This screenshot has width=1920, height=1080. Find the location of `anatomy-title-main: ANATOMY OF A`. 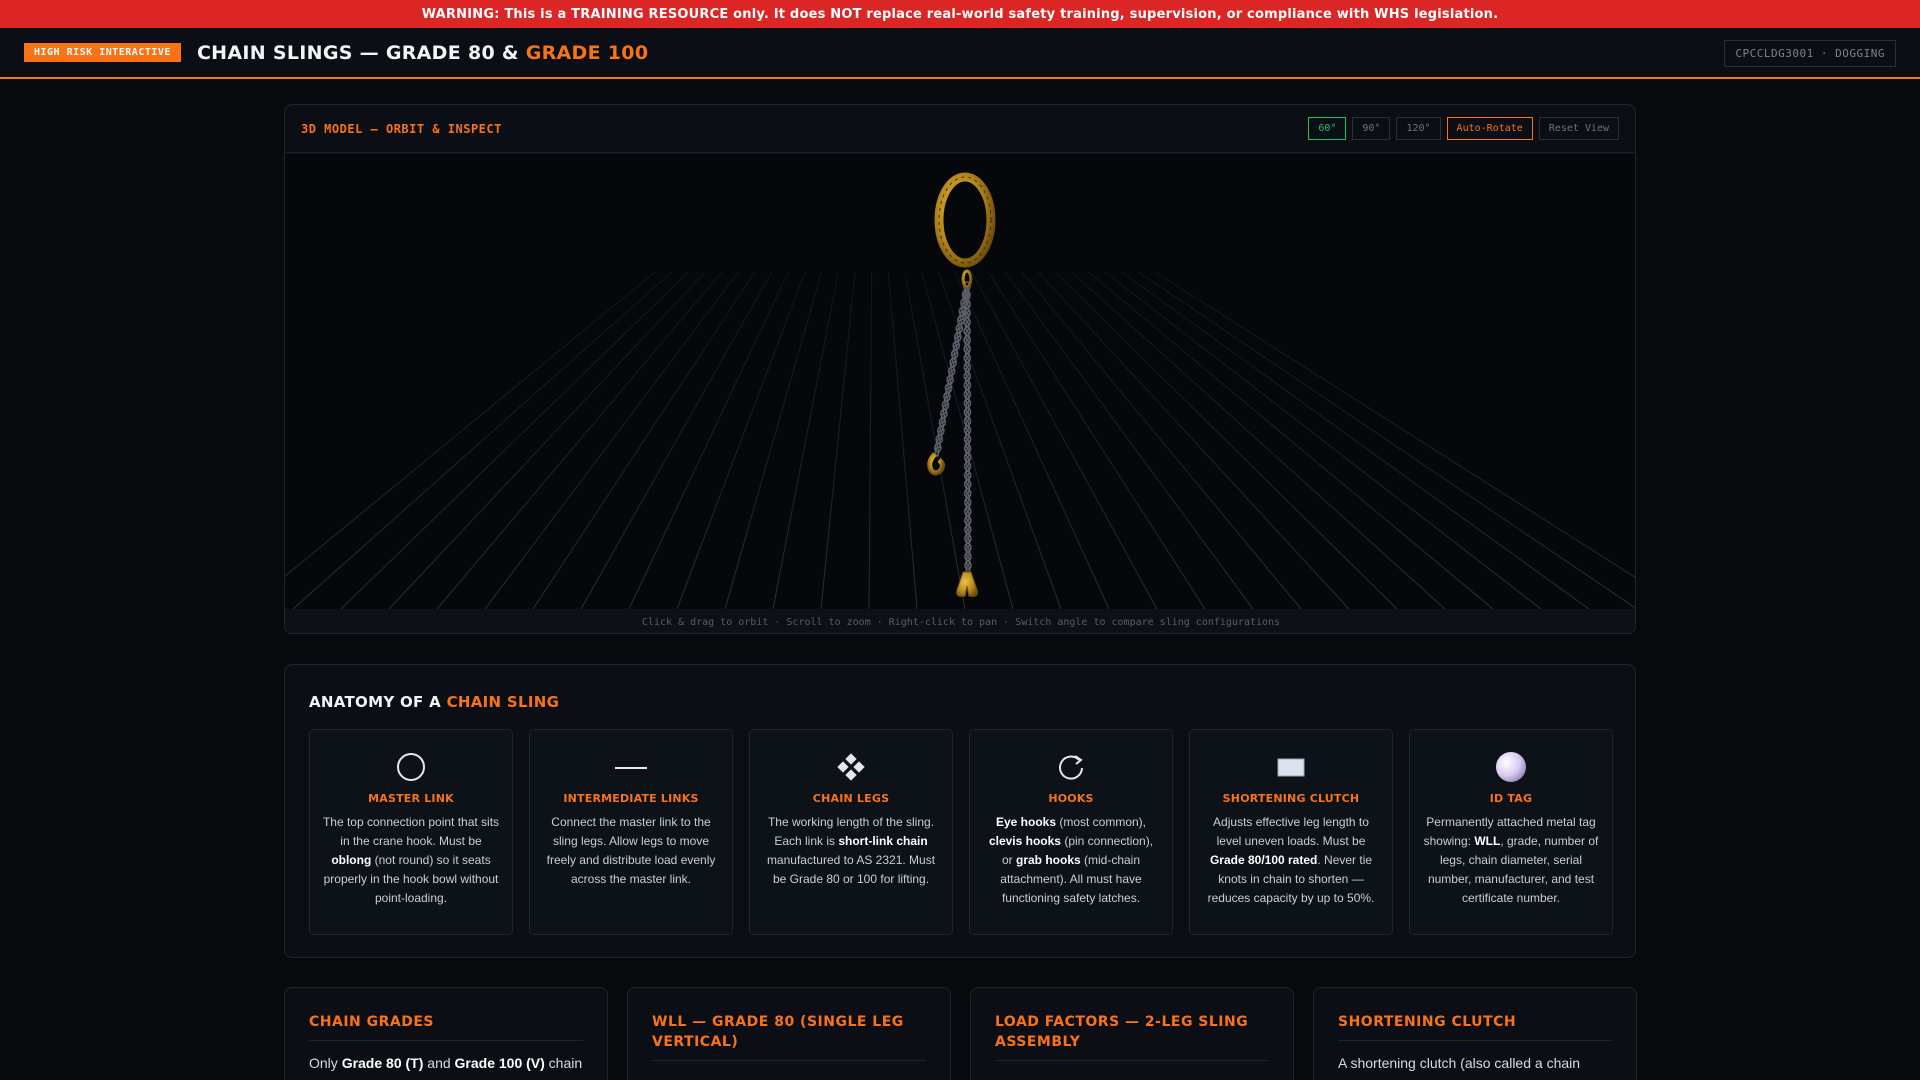

anatomy-title-main: ANATOMY OF A is located at coordinates (378, 702).